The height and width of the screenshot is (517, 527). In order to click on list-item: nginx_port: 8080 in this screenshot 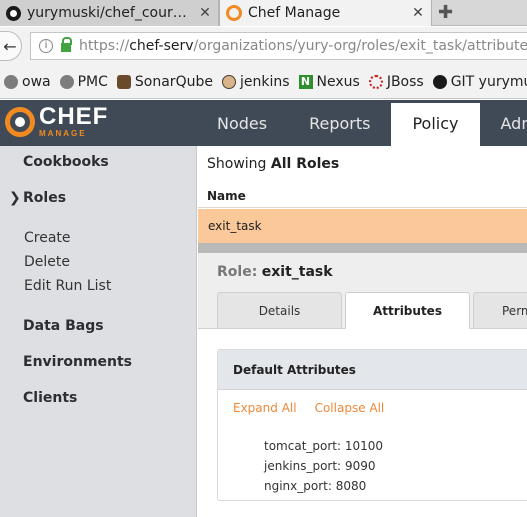, I will do `click(323, 486)`.